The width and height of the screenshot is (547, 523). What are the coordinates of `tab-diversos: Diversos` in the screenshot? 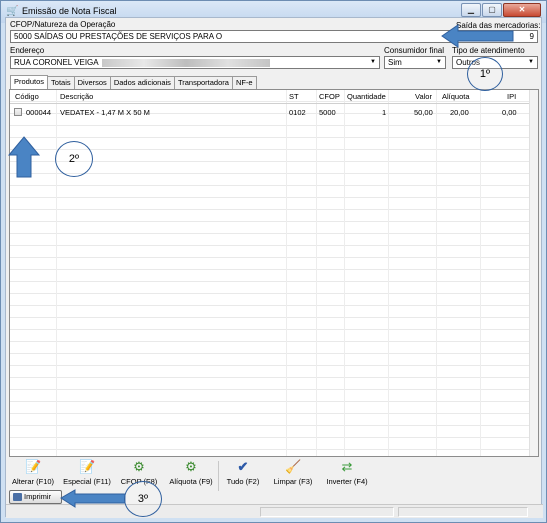 It's located at (92, 82).